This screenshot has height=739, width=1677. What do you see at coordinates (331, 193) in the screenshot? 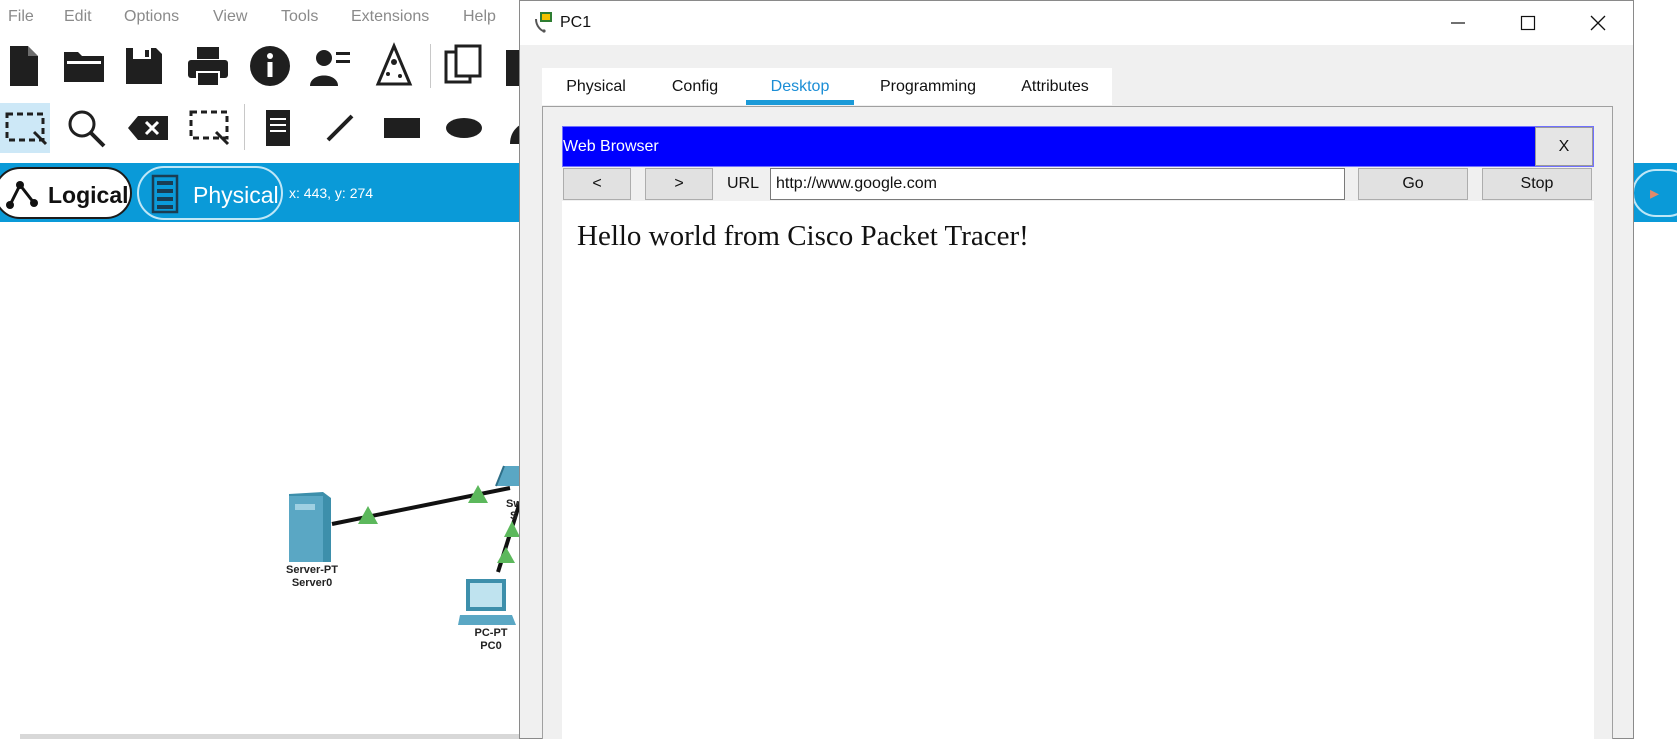
I see `cursor-coordinates: x: 443, y: 274` at bounding box center [331, 193].